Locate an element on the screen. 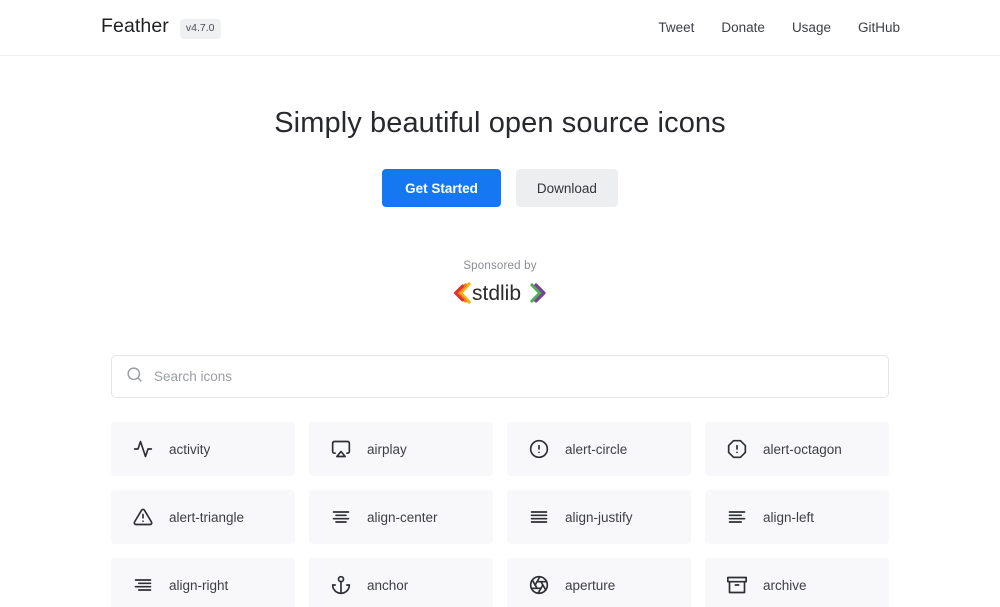  icon-label: align-center is located at coordinates (402, 517).